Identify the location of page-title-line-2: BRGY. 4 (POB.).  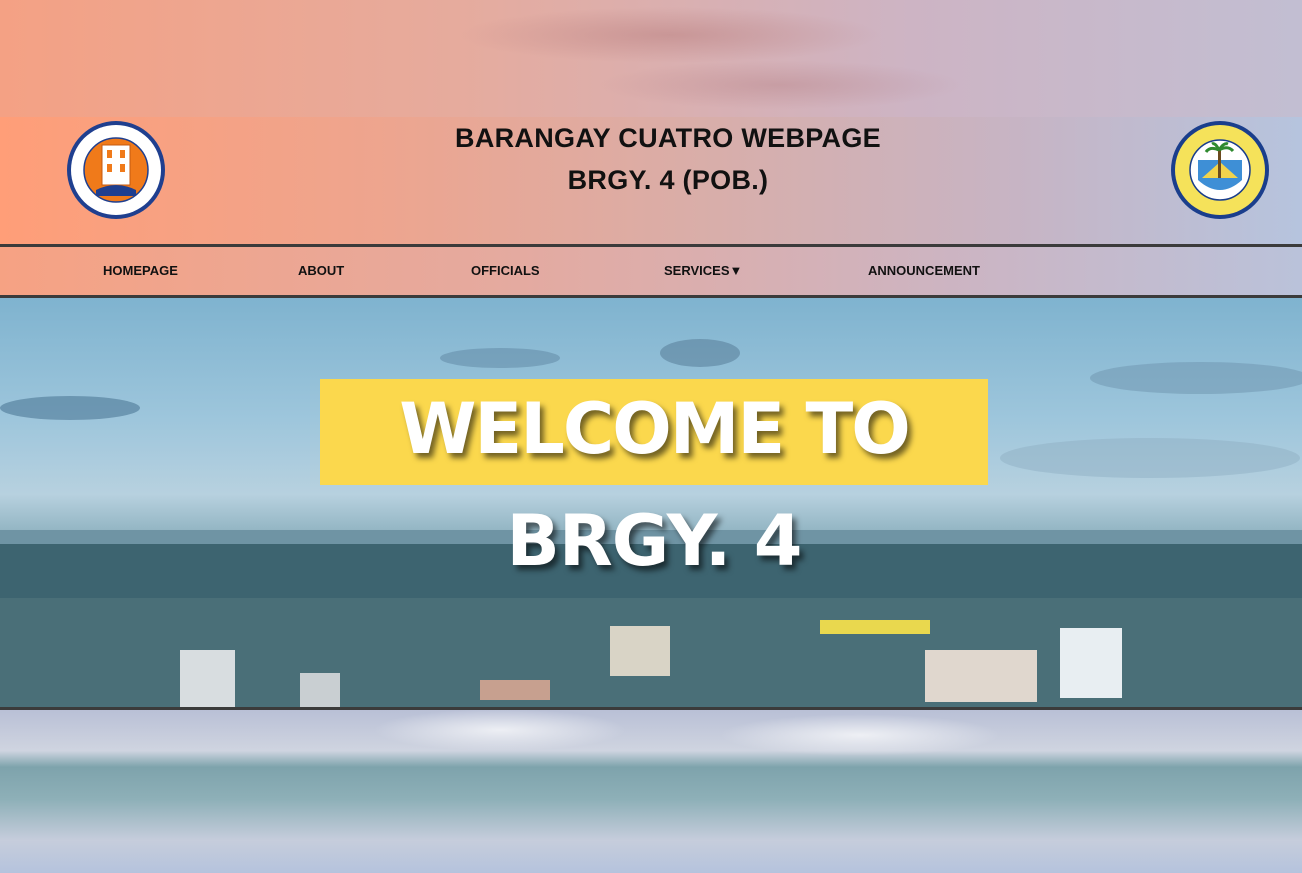
(668, 180).